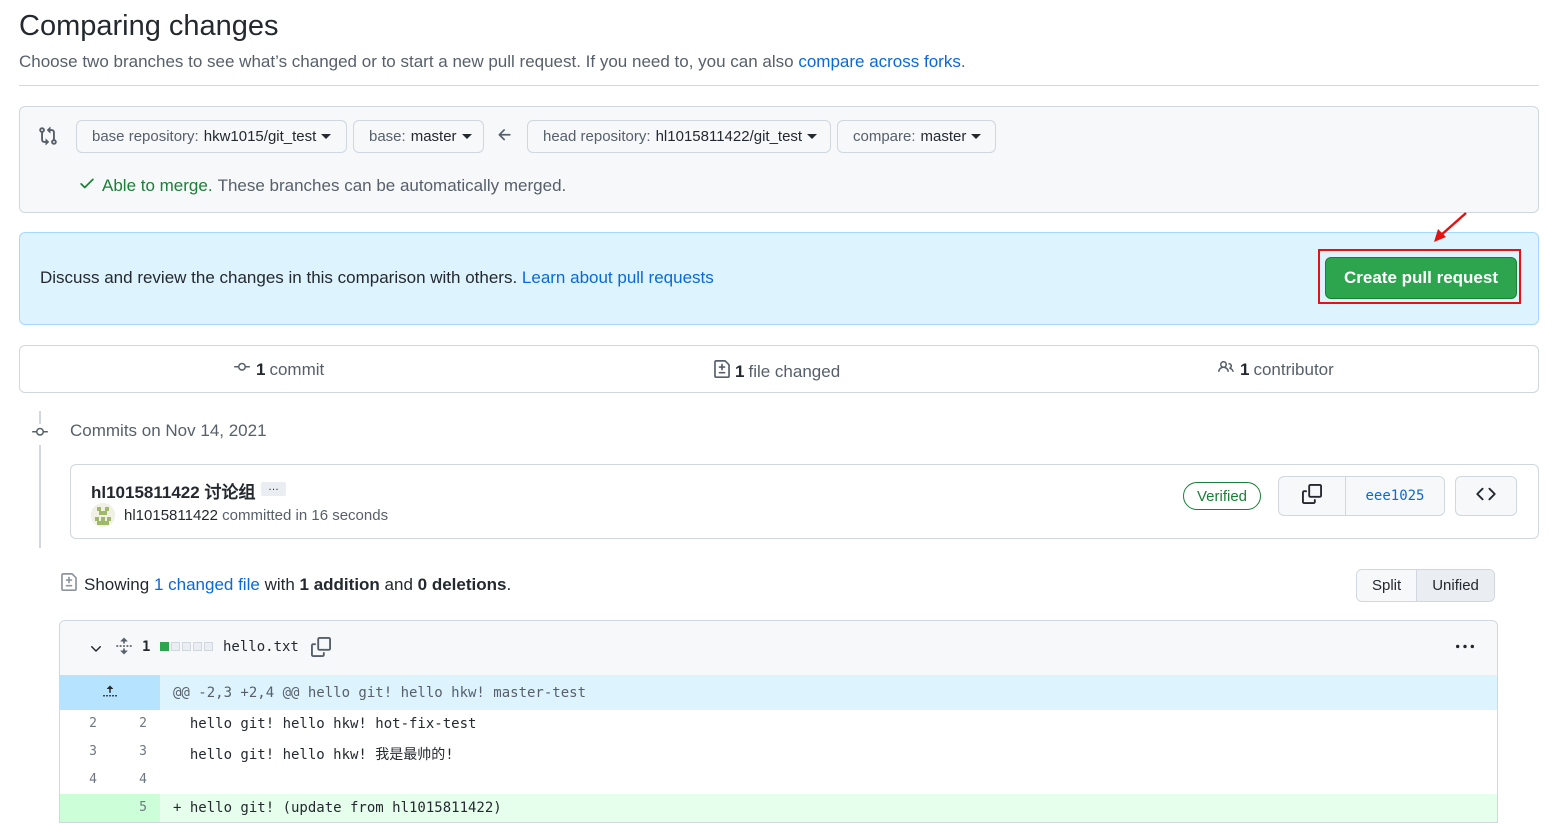 The image size is (1559, 834). What do you see at coordinates (207, 585) in the screenshot?
I see `changed-file-link: 1 changed file` at bounding box center [207, 585].